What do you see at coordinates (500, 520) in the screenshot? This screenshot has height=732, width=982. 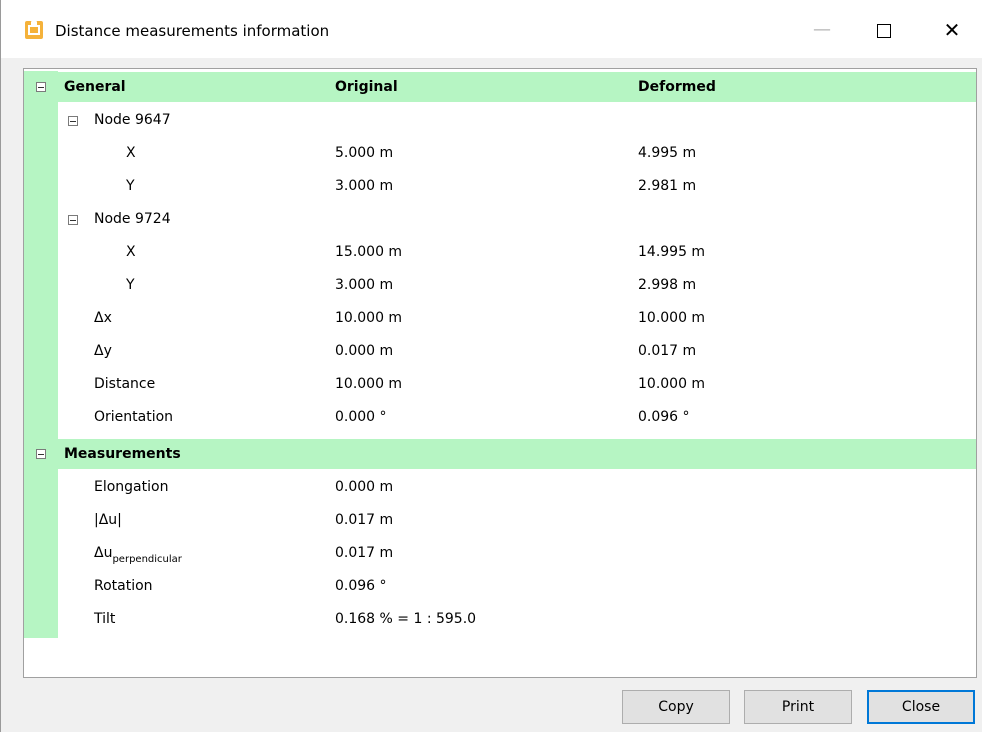 I see `table-row: |Δu| 0.017 m` at bounding box center [500, 520].